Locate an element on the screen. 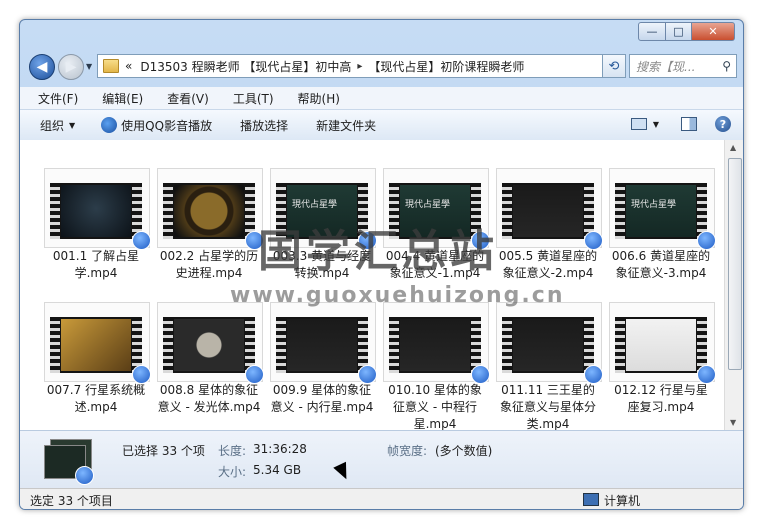 The image size is (761, 530). preview-pane-icon is located at coordinates (689, 124).